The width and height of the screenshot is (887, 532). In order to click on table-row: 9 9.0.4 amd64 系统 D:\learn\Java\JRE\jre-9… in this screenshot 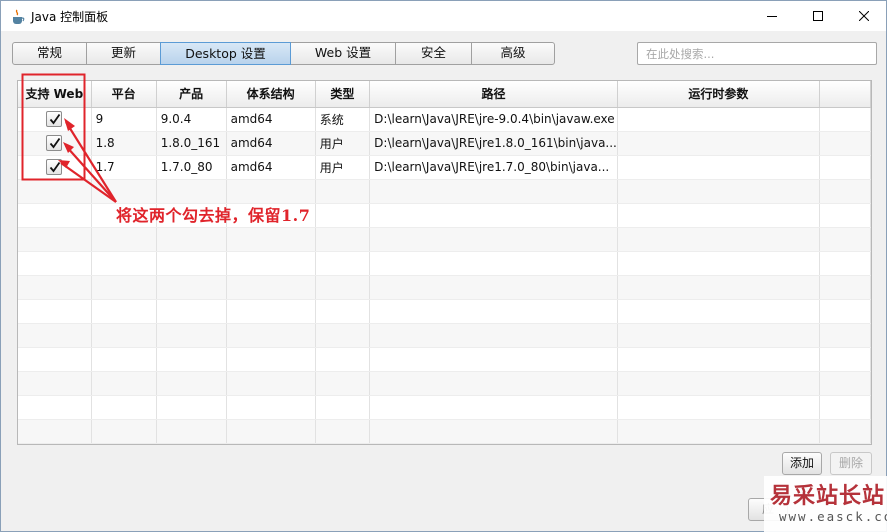, I will do `click(444, 119)`.